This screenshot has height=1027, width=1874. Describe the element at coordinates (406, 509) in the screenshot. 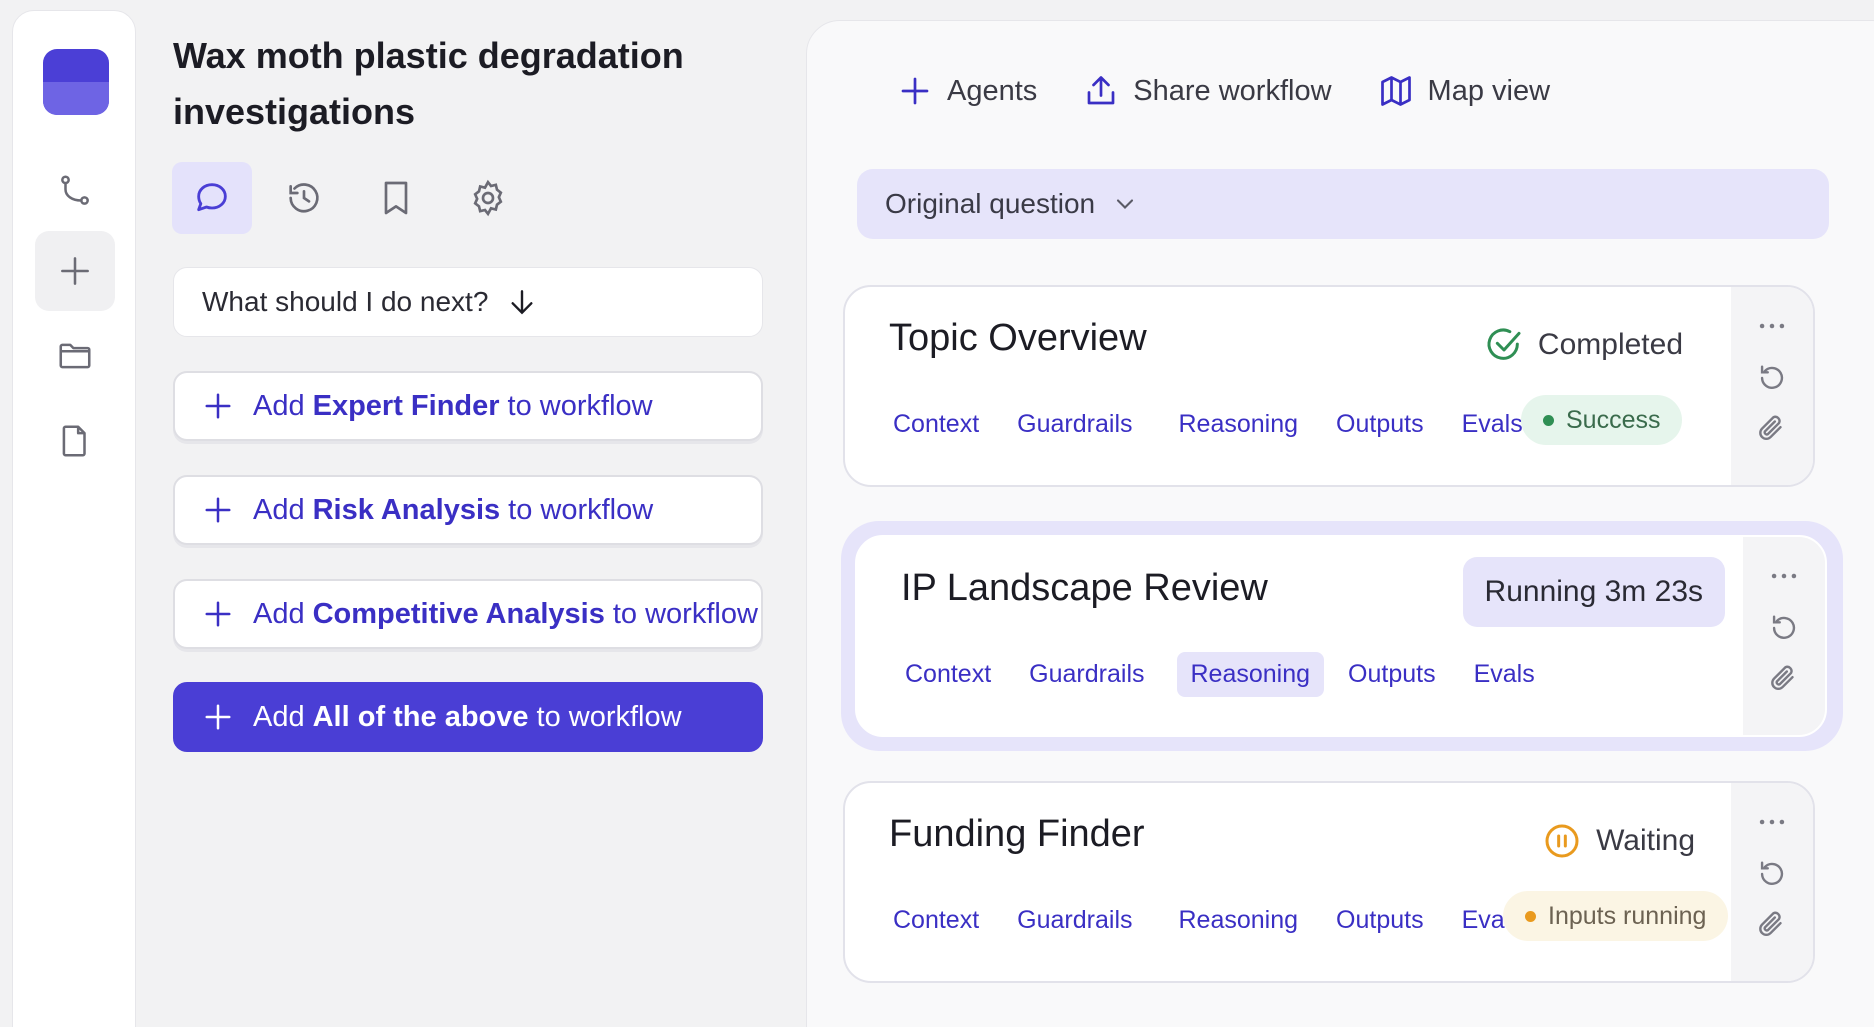

I see `suggestion-agent-name: Risk Analysis` at that location.